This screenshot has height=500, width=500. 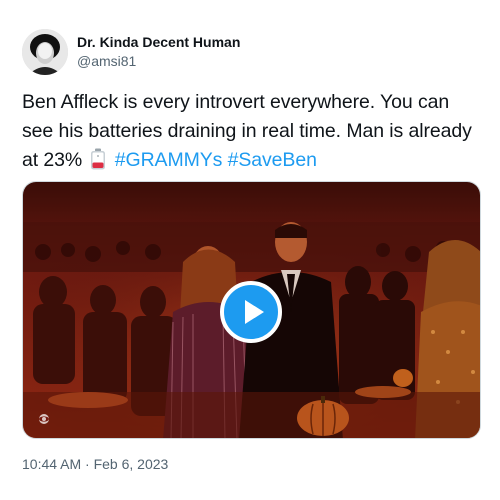 What do you see at coordinates (158, 42) in the screenshot?
I see `display-name: Dr. Kinda Decent Human` at bounding box center [158, 42].